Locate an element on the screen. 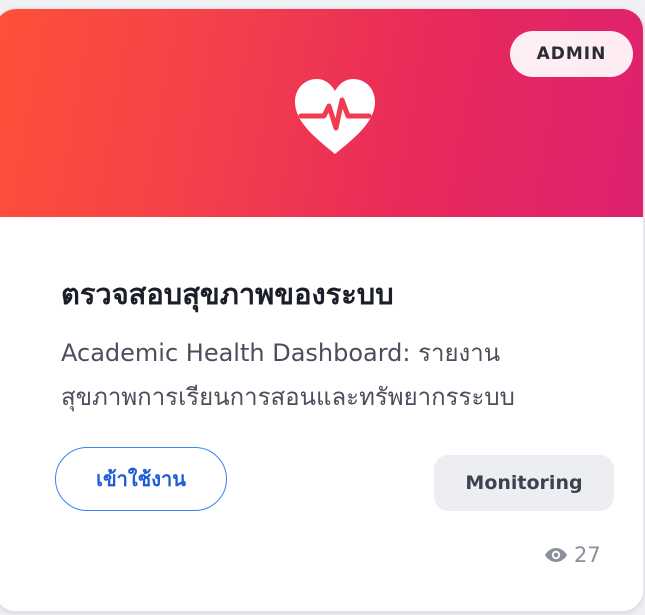 This screenshot has width=645, height=615. view-count-value: 27 is located at coordinates (587, 555).